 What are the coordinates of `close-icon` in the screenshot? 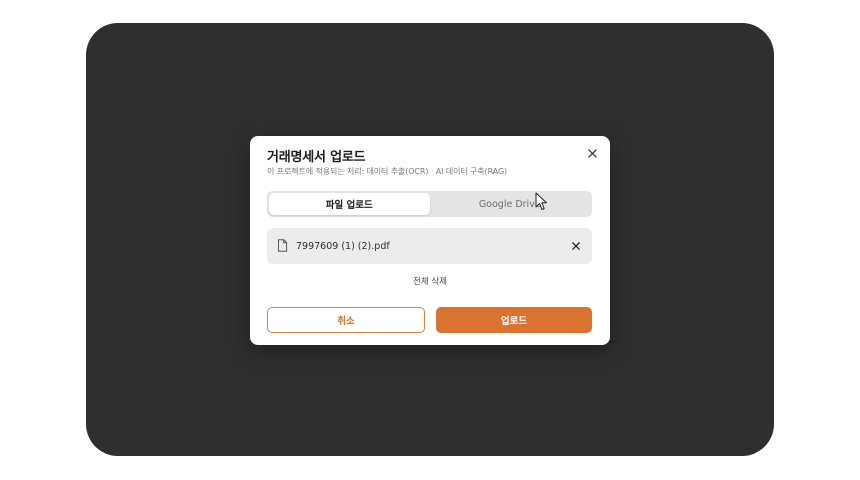 It's located at (592, 153).